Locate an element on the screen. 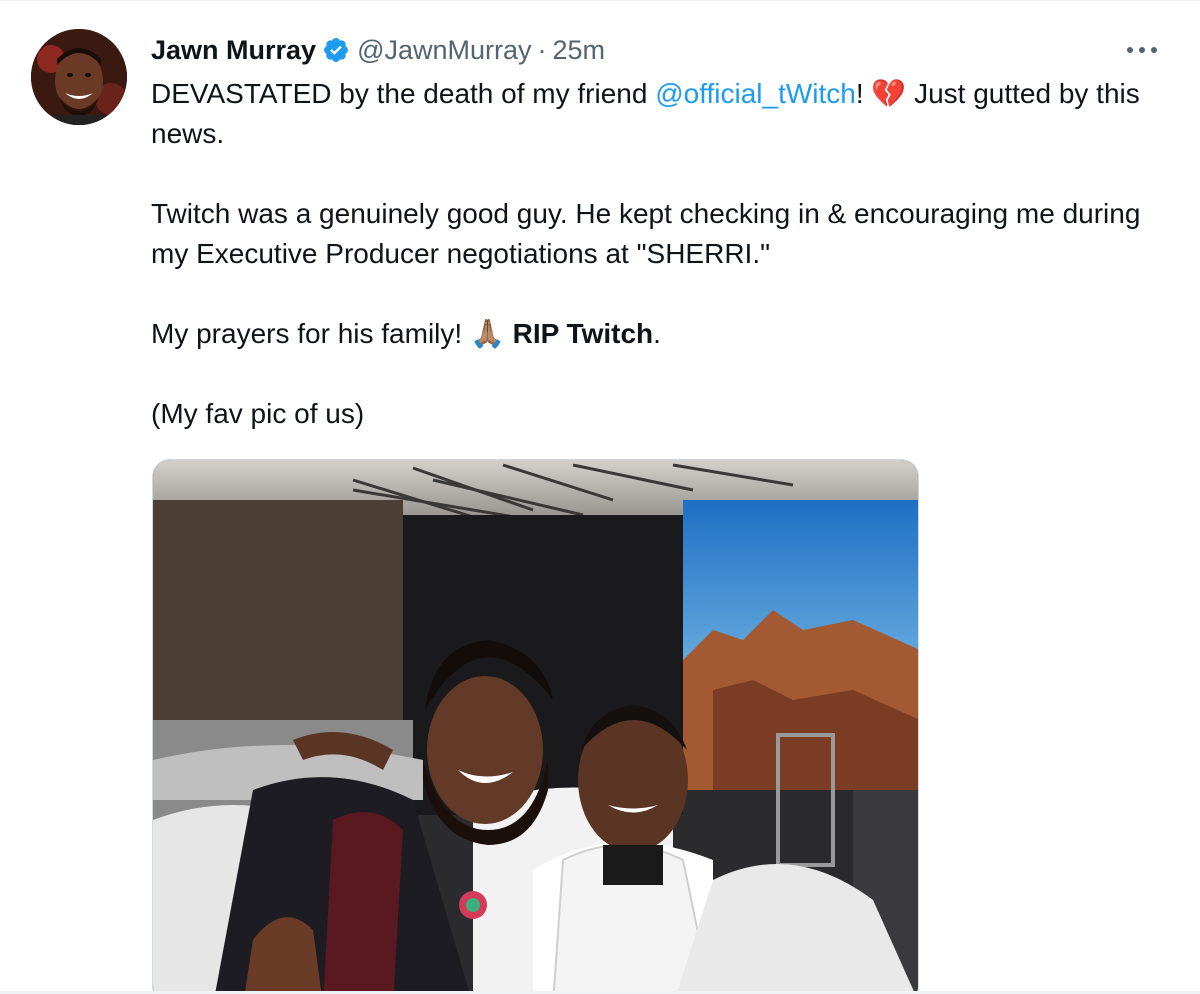  rip-twitch-text: RIP Twitch is located at coordinates (579, 333).